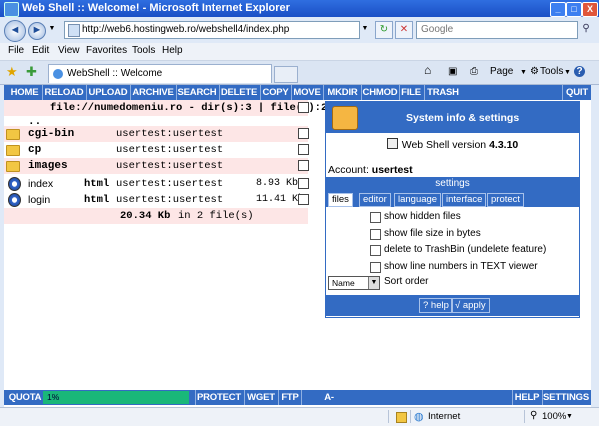 This screenshot has width=599, height=426. What do you see at coordinates (375, 200) in the screenshot?
I see `tab-editor: editor` at bounding box center [375, 200].